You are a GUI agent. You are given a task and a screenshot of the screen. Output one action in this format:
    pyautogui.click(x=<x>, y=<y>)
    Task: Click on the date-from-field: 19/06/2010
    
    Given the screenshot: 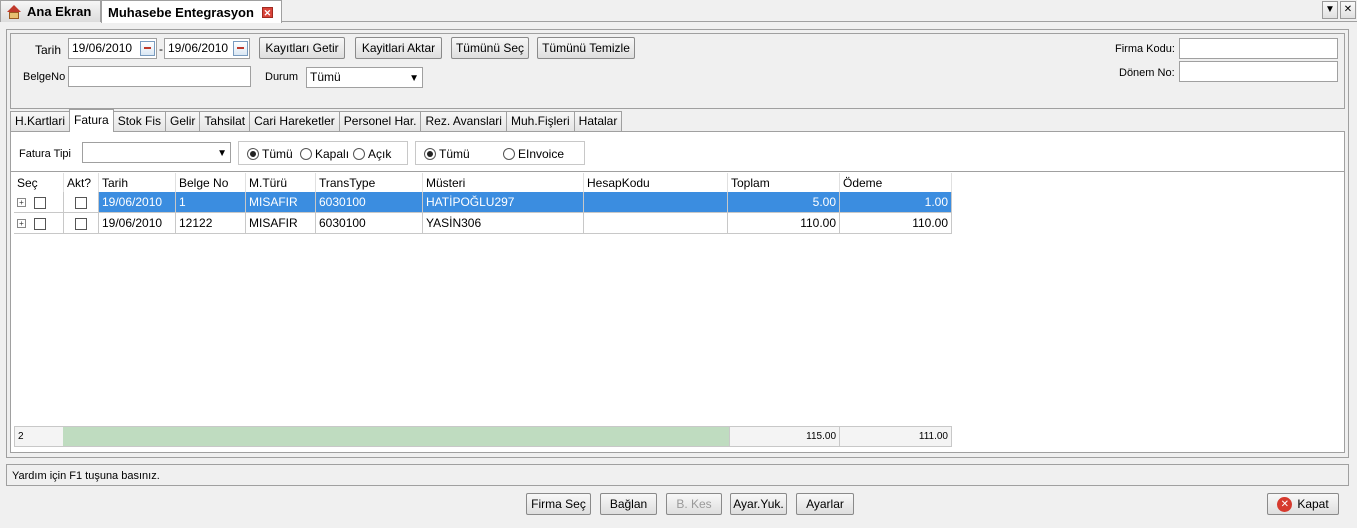 What is the action you would take?
    pyautogui.click(x=112, y=48)
    